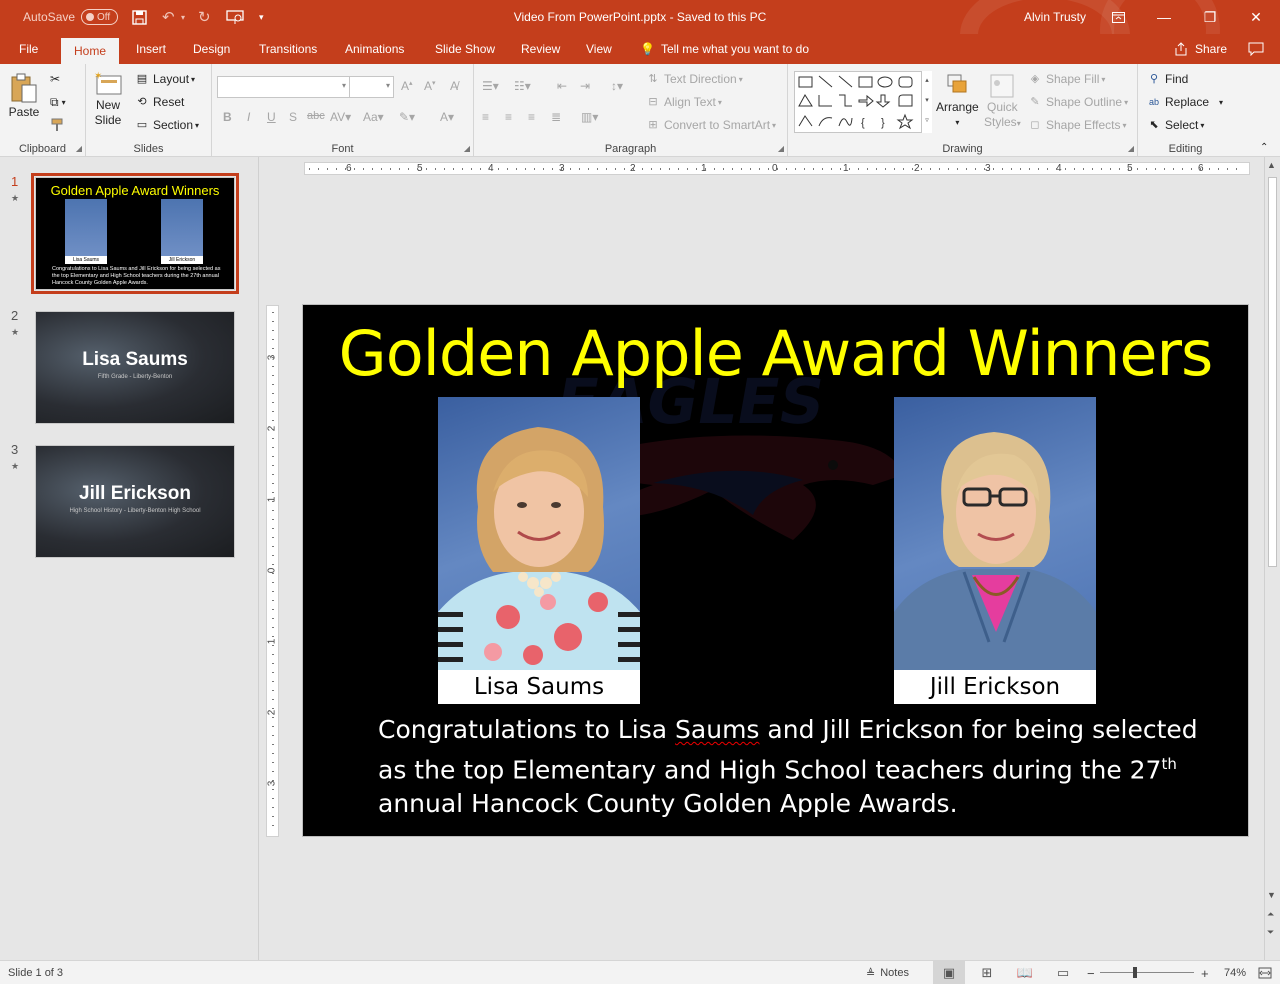  Describe the element at coordinates (485, 117) in the screenshot. I see `align-left-icon: ≡` at that location.